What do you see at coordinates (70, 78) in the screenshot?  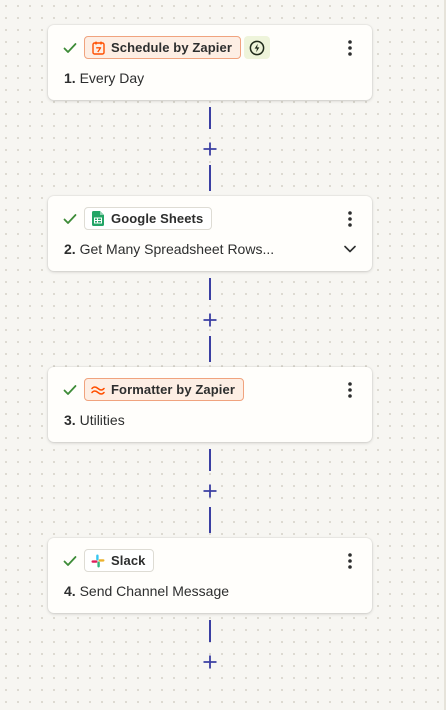 I see `step-number: 1.` at bounding box center [70, 78].